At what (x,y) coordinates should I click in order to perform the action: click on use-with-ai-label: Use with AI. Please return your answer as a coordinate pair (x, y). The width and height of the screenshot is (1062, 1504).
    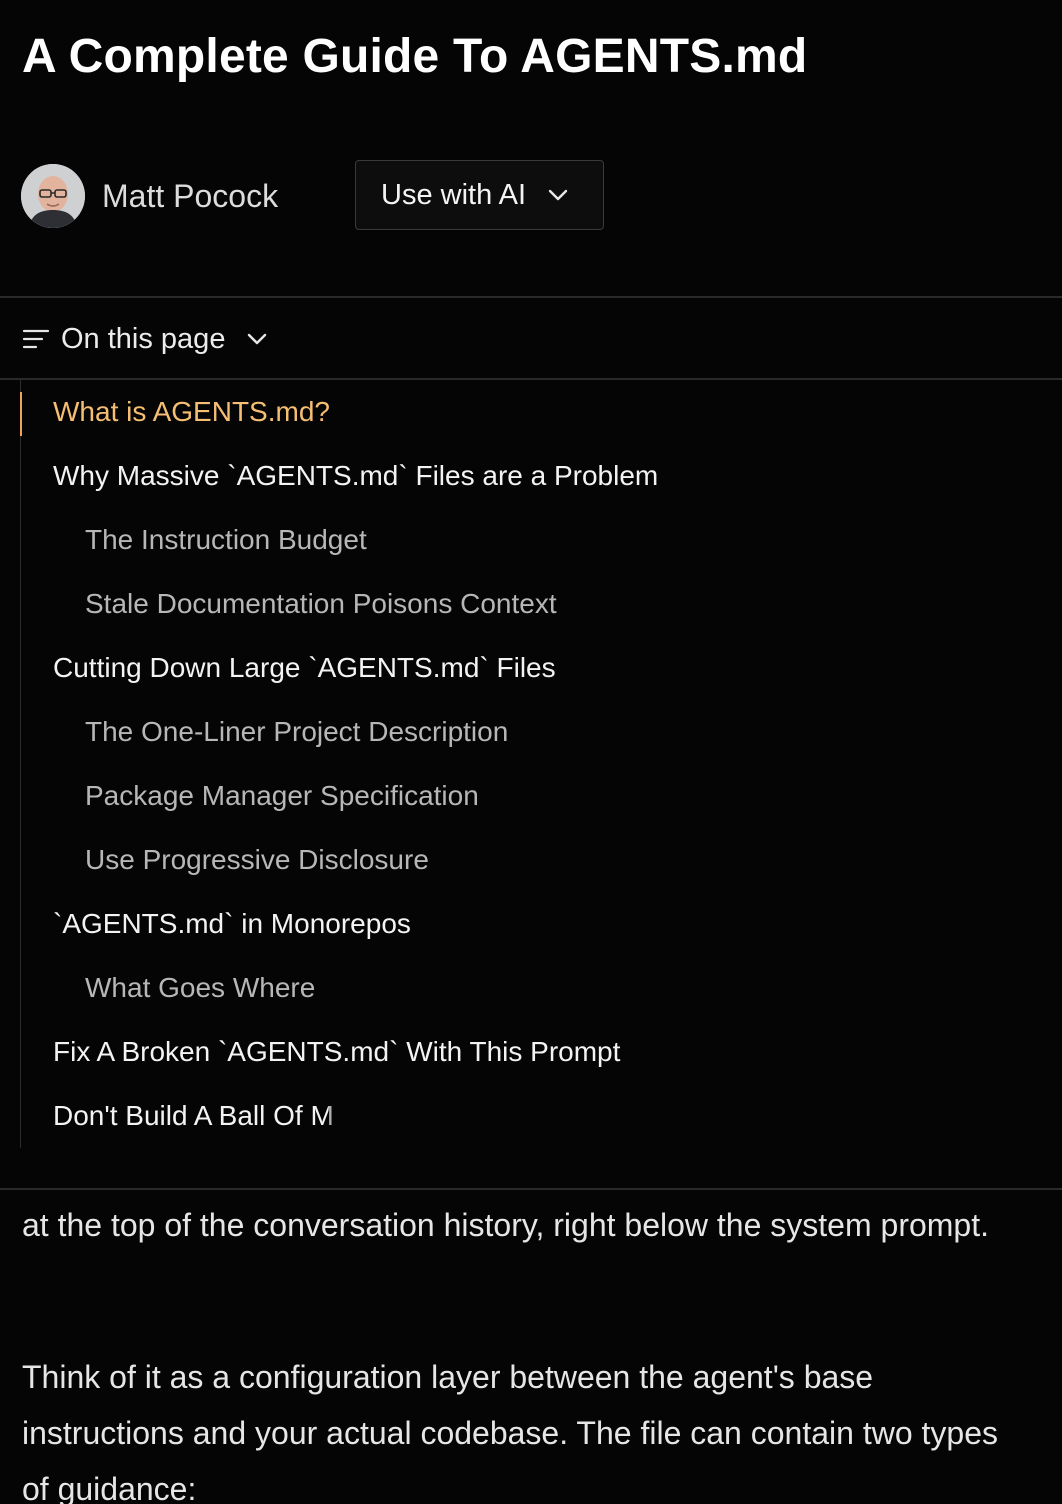
    Looking at the image, I should click on (454, 194).